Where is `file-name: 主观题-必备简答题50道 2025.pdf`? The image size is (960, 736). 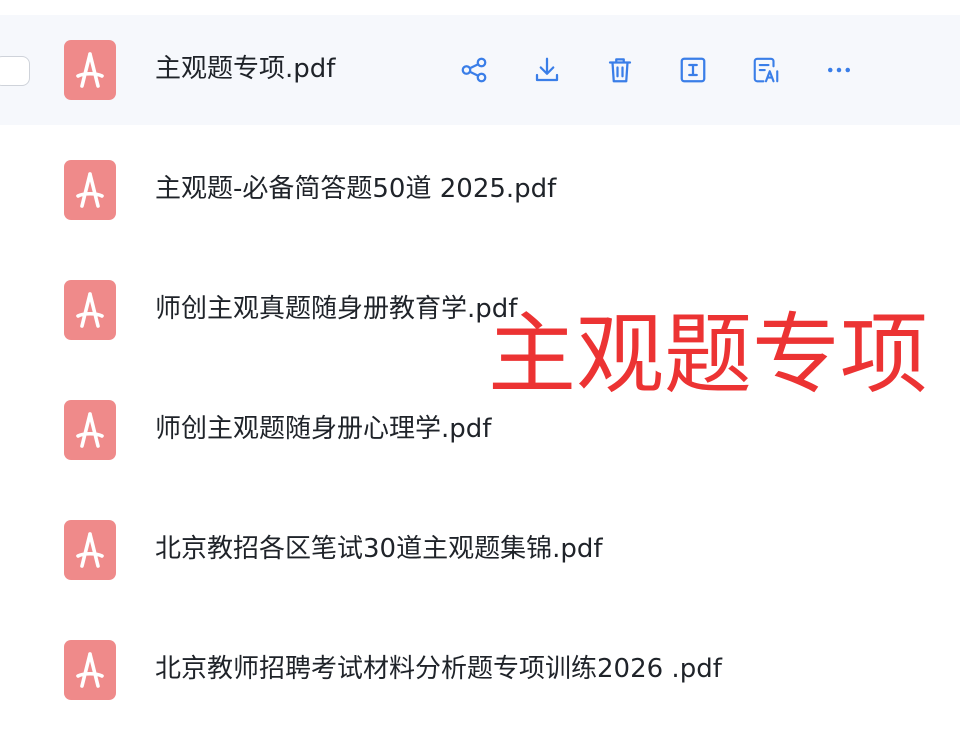 file-name: 主观题-必备简答题50道 2025.pdf is located at coordinates (355, 189).